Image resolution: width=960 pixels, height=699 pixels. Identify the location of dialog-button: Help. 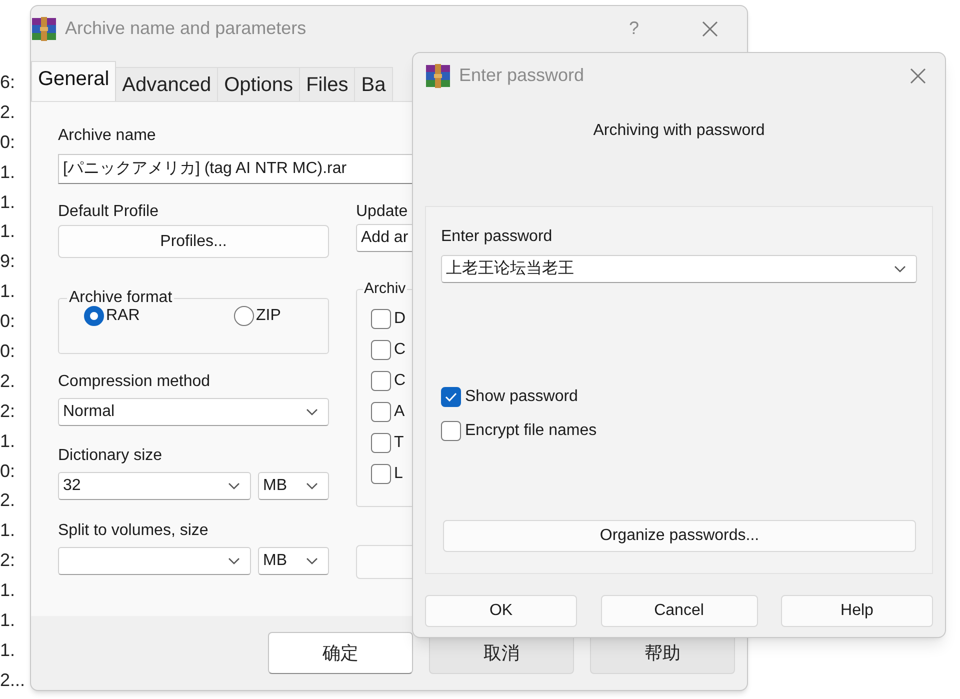
(857, 611).